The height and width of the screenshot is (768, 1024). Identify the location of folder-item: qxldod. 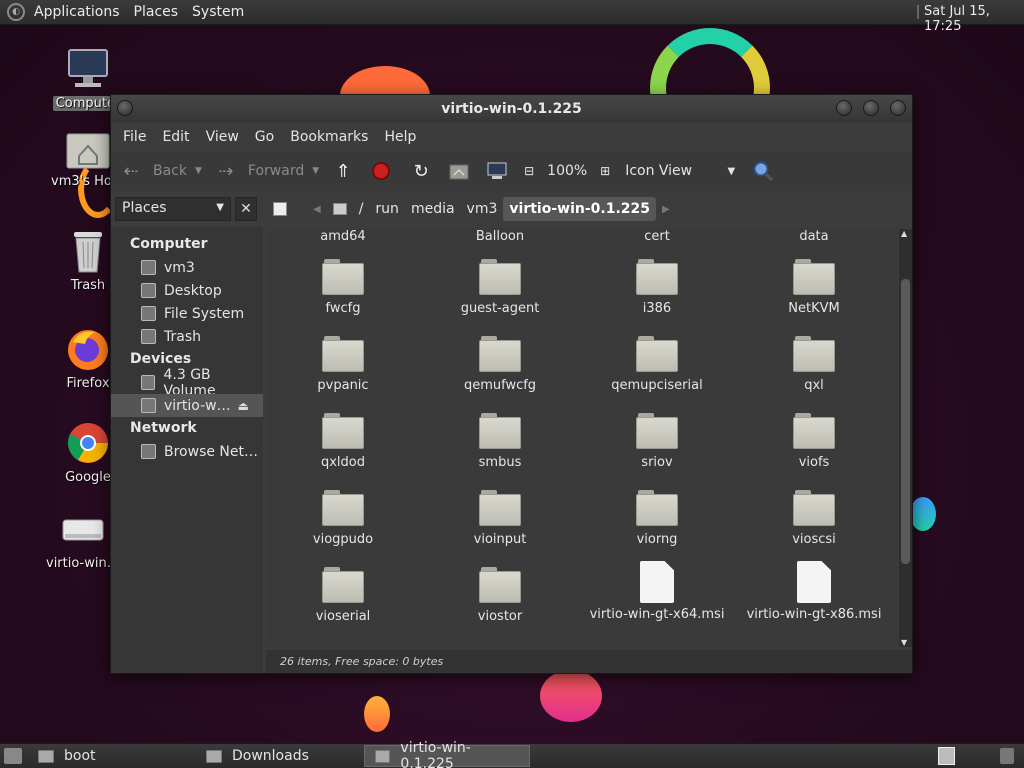
(343, 441).